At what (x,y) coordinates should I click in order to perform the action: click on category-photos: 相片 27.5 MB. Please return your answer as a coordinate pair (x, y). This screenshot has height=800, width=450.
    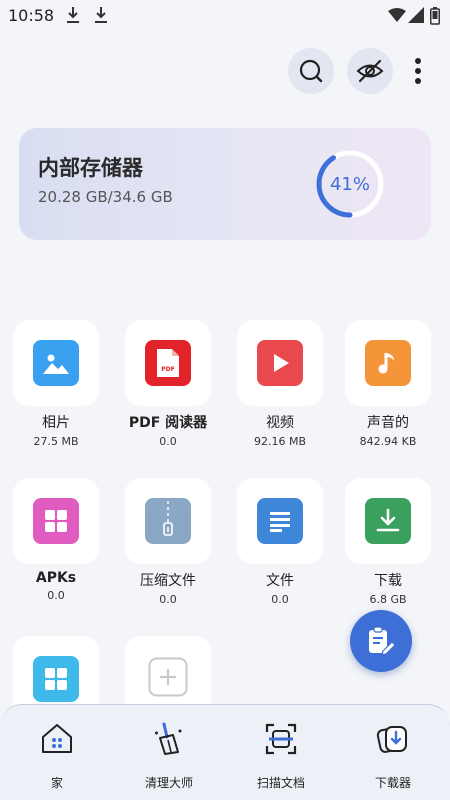
    Looking at the image, I should click on (56, 384).